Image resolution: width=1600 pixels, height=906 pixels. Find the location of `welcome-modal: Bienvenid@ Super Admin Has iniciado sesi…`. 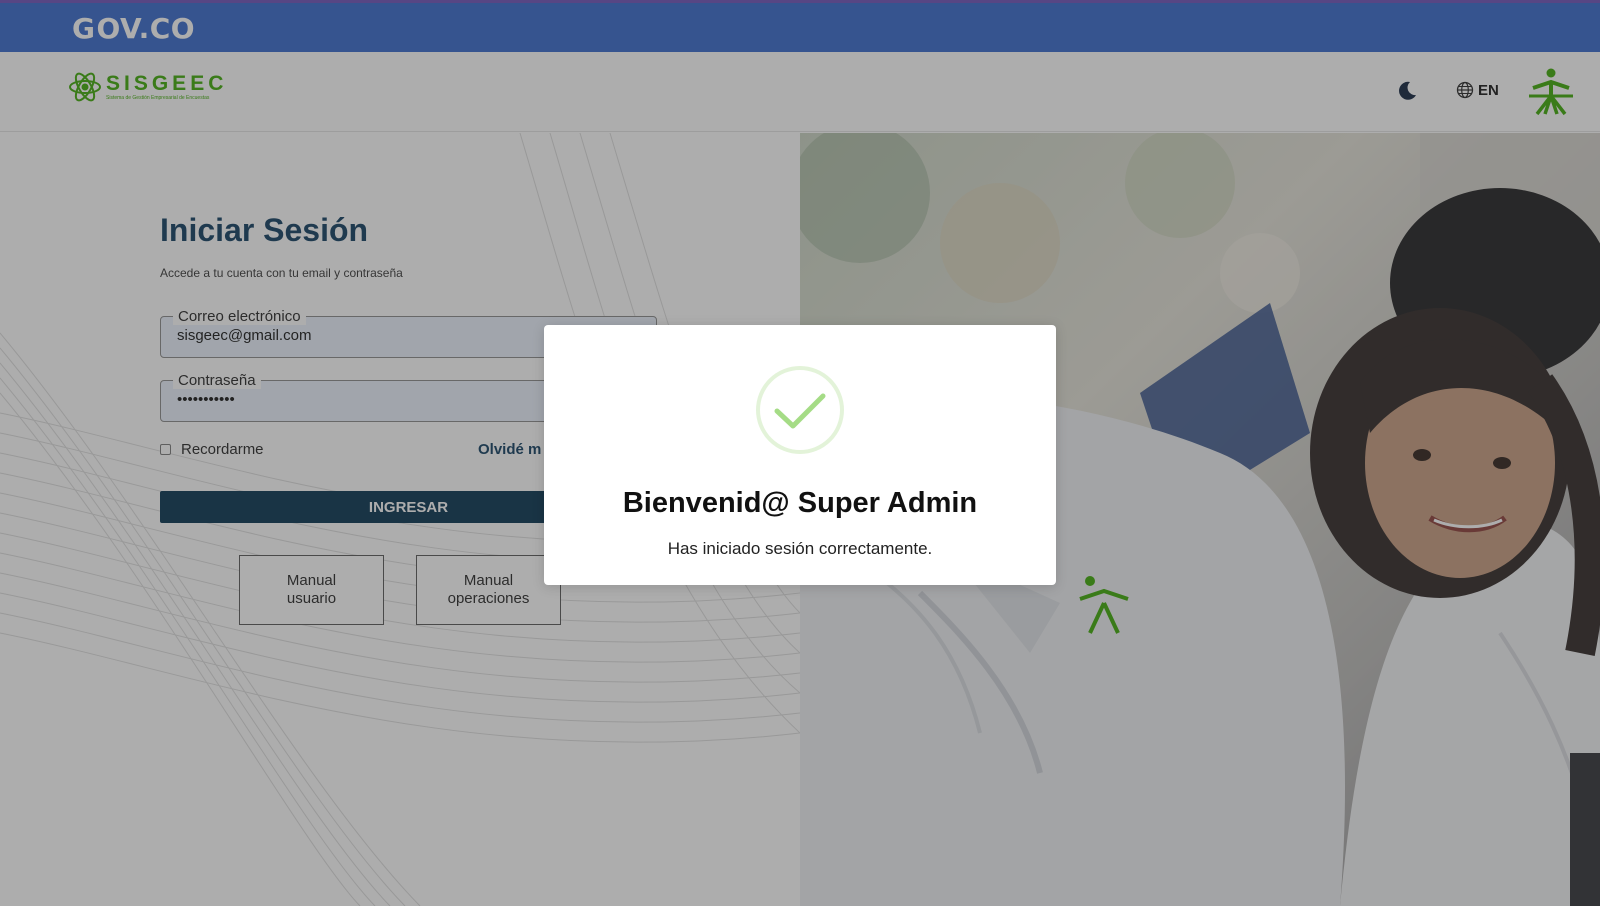

welcome-modal: Bienvenid@ Super Admin Has iniciado sesi… is located at coordinates (800, 455).